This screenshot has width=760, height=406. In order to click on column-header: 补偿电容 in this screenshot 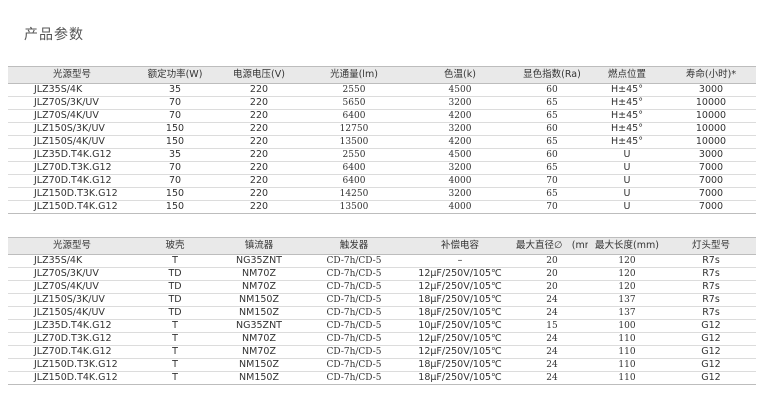, I will do `click(460, 246)`.